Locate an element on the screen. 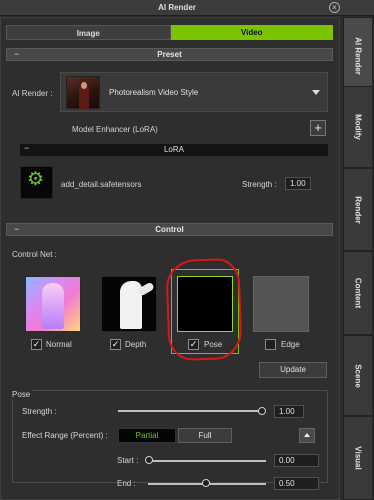 The width and height of the screenshot is (374, 500). mode-tabs: Image Video is located at coordinates (169, 32).